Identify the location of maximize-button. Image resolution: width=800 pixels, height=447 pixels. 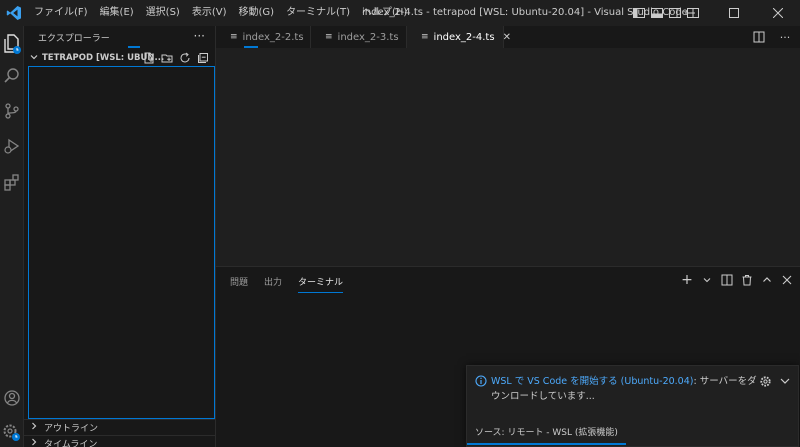
(734, 13).